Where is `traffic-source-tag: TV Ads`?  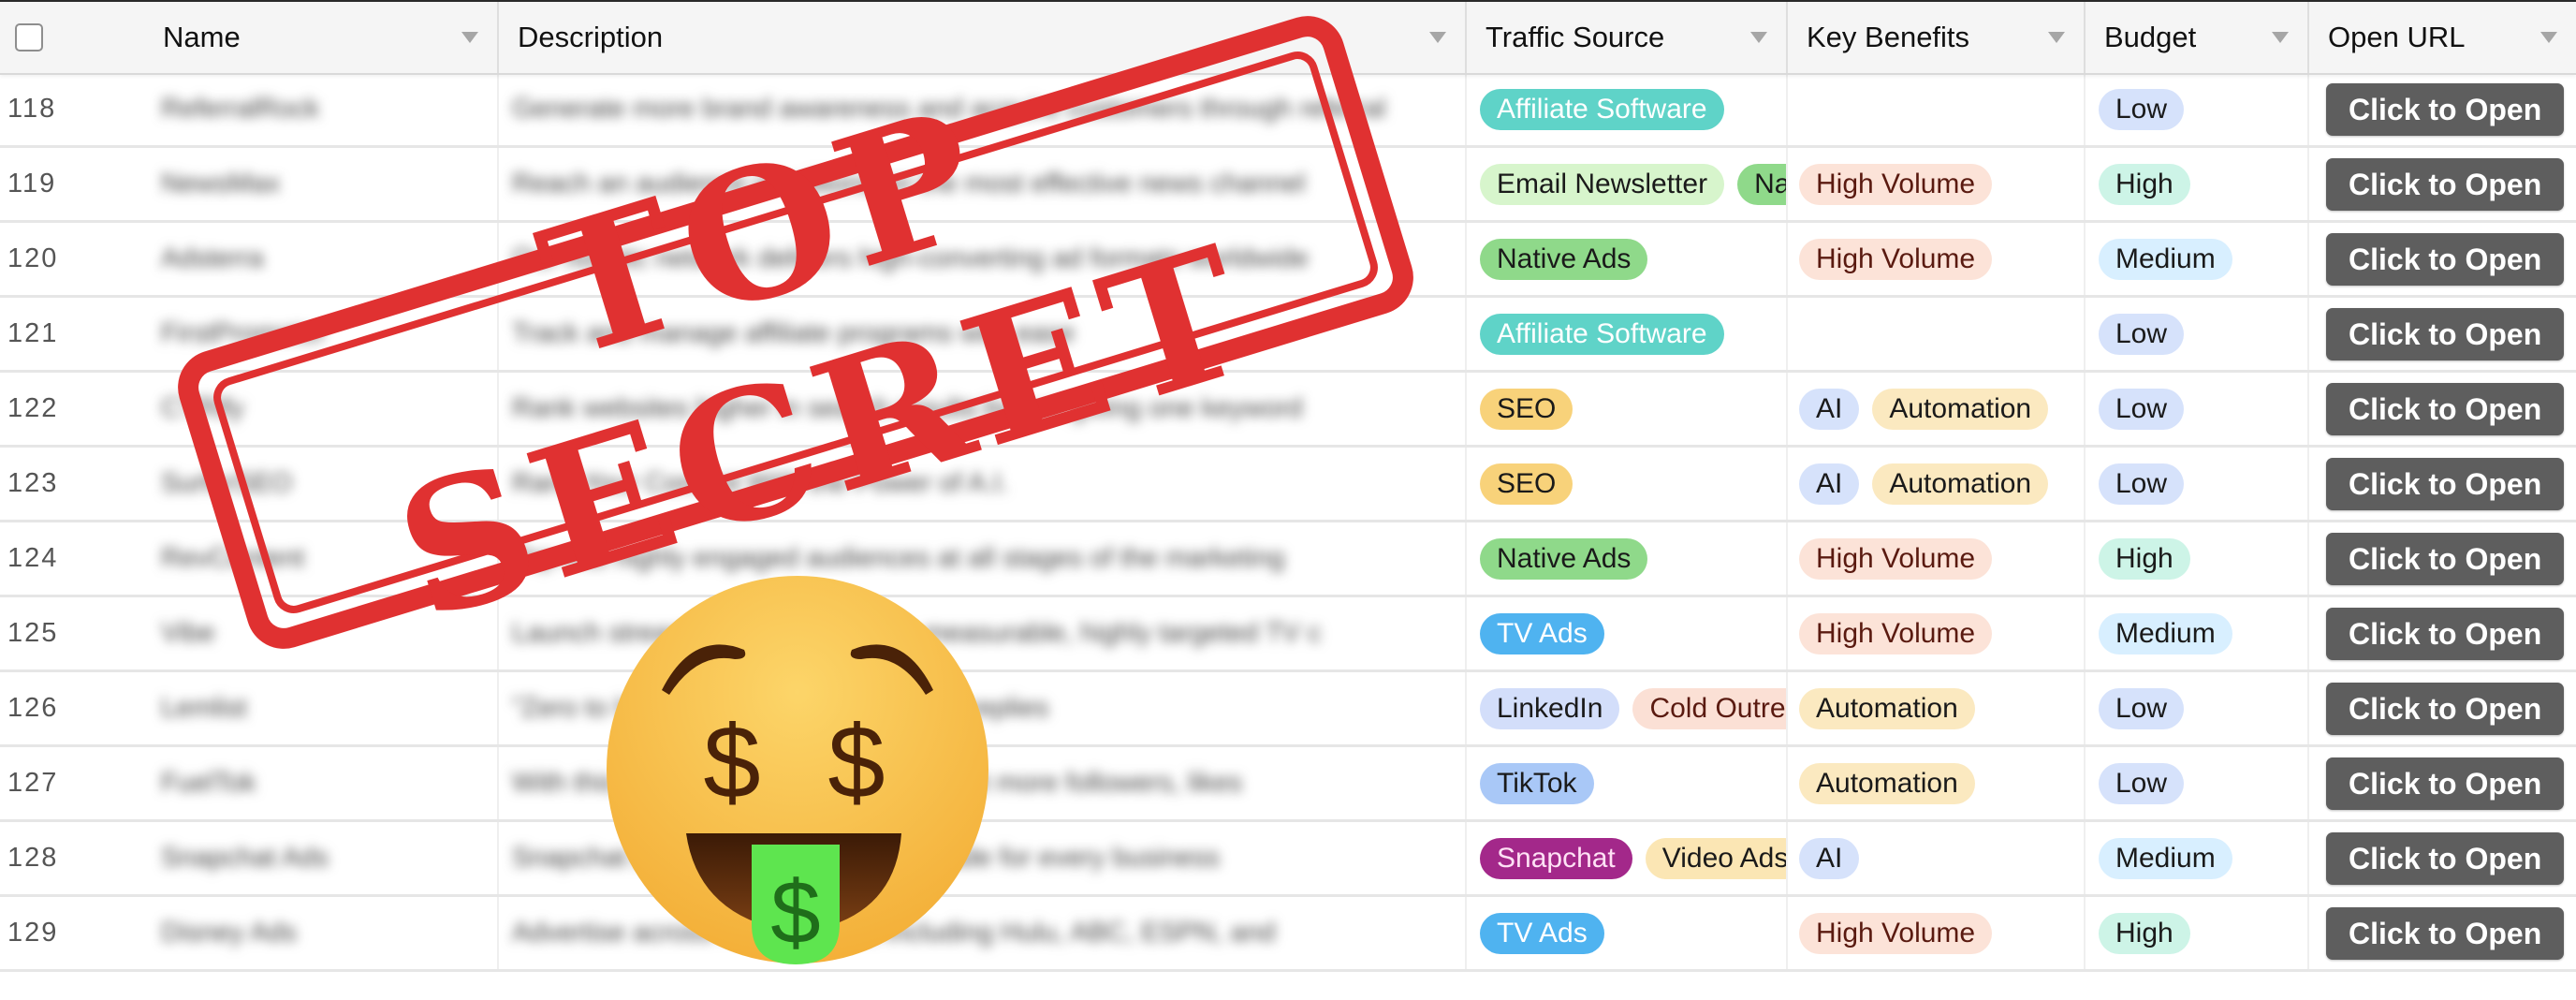
traffic-source-tag: TV Ads is located at coordinates (1542, 933).